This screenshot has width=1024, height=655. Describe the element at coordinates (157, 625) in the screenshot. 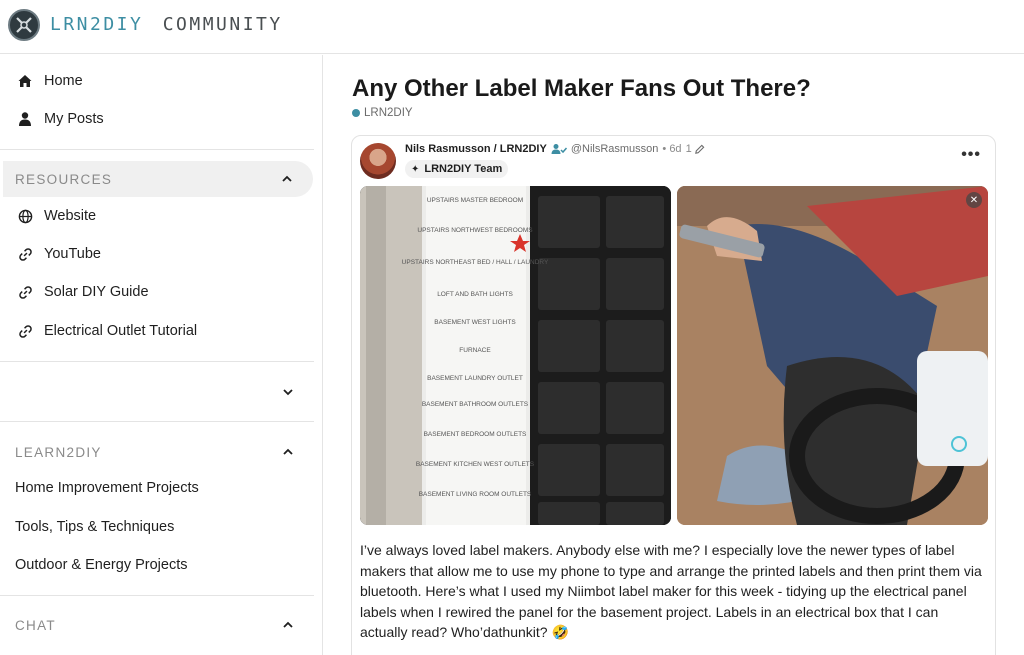

I see `section-chat-toggle: CHAT` at that location.